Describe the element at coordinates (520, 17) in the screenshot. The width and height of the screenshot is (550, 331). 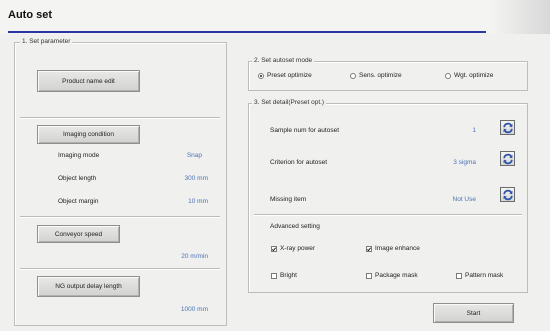
I see `title-bar-shade` at that location.